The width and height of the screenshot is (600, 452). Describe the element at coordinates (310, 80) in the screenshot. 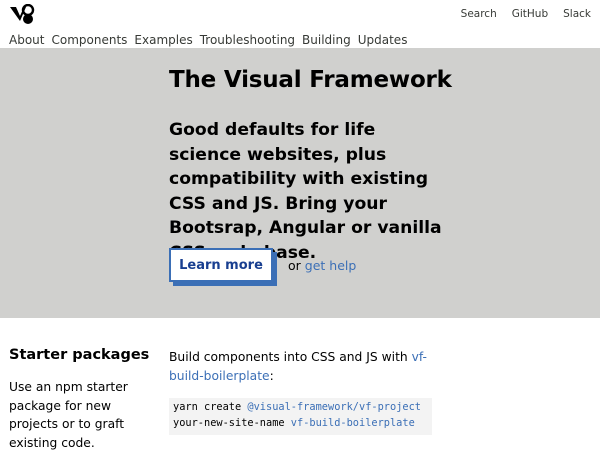

I see `hero-title: The Visual Framework` at that location.